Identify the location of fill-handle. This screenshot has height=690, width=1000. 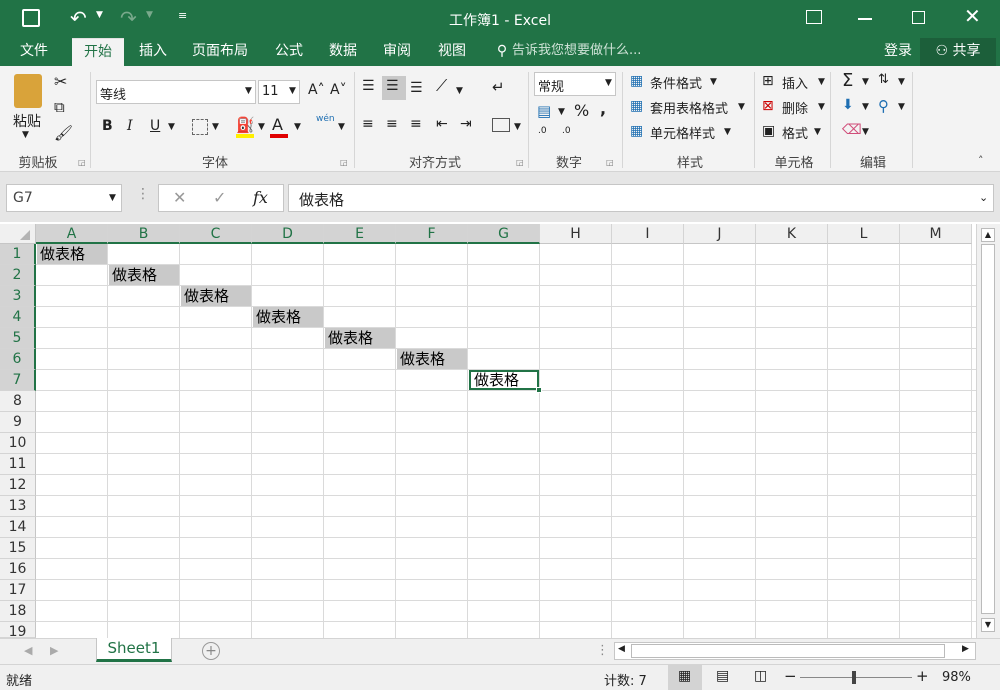
(539, 390).